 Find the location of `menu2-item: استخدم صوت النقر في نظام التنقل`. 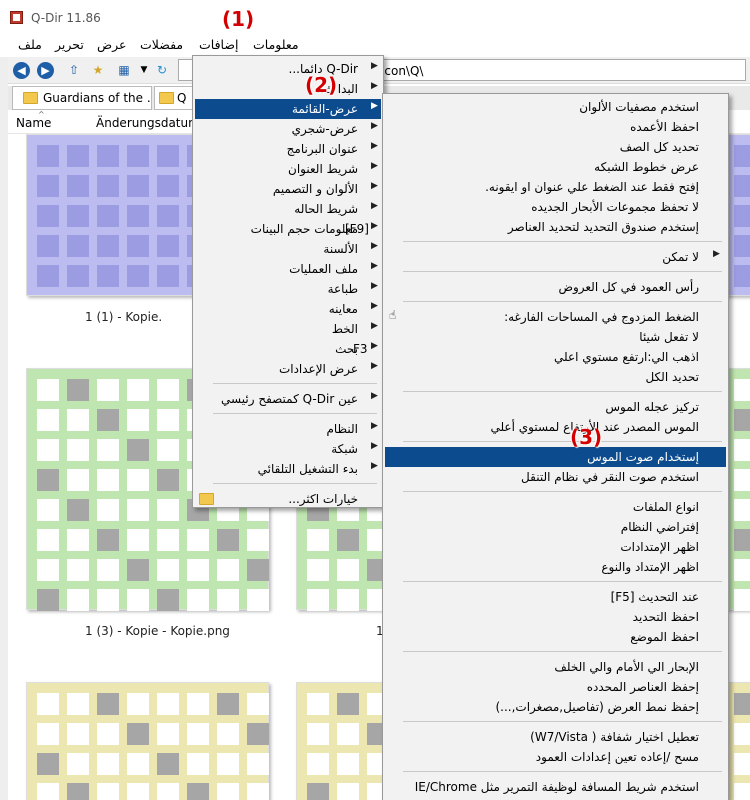

menu2-item: استخدم صوت النقر في نظام التنقل is located at coordinates (555, 477).